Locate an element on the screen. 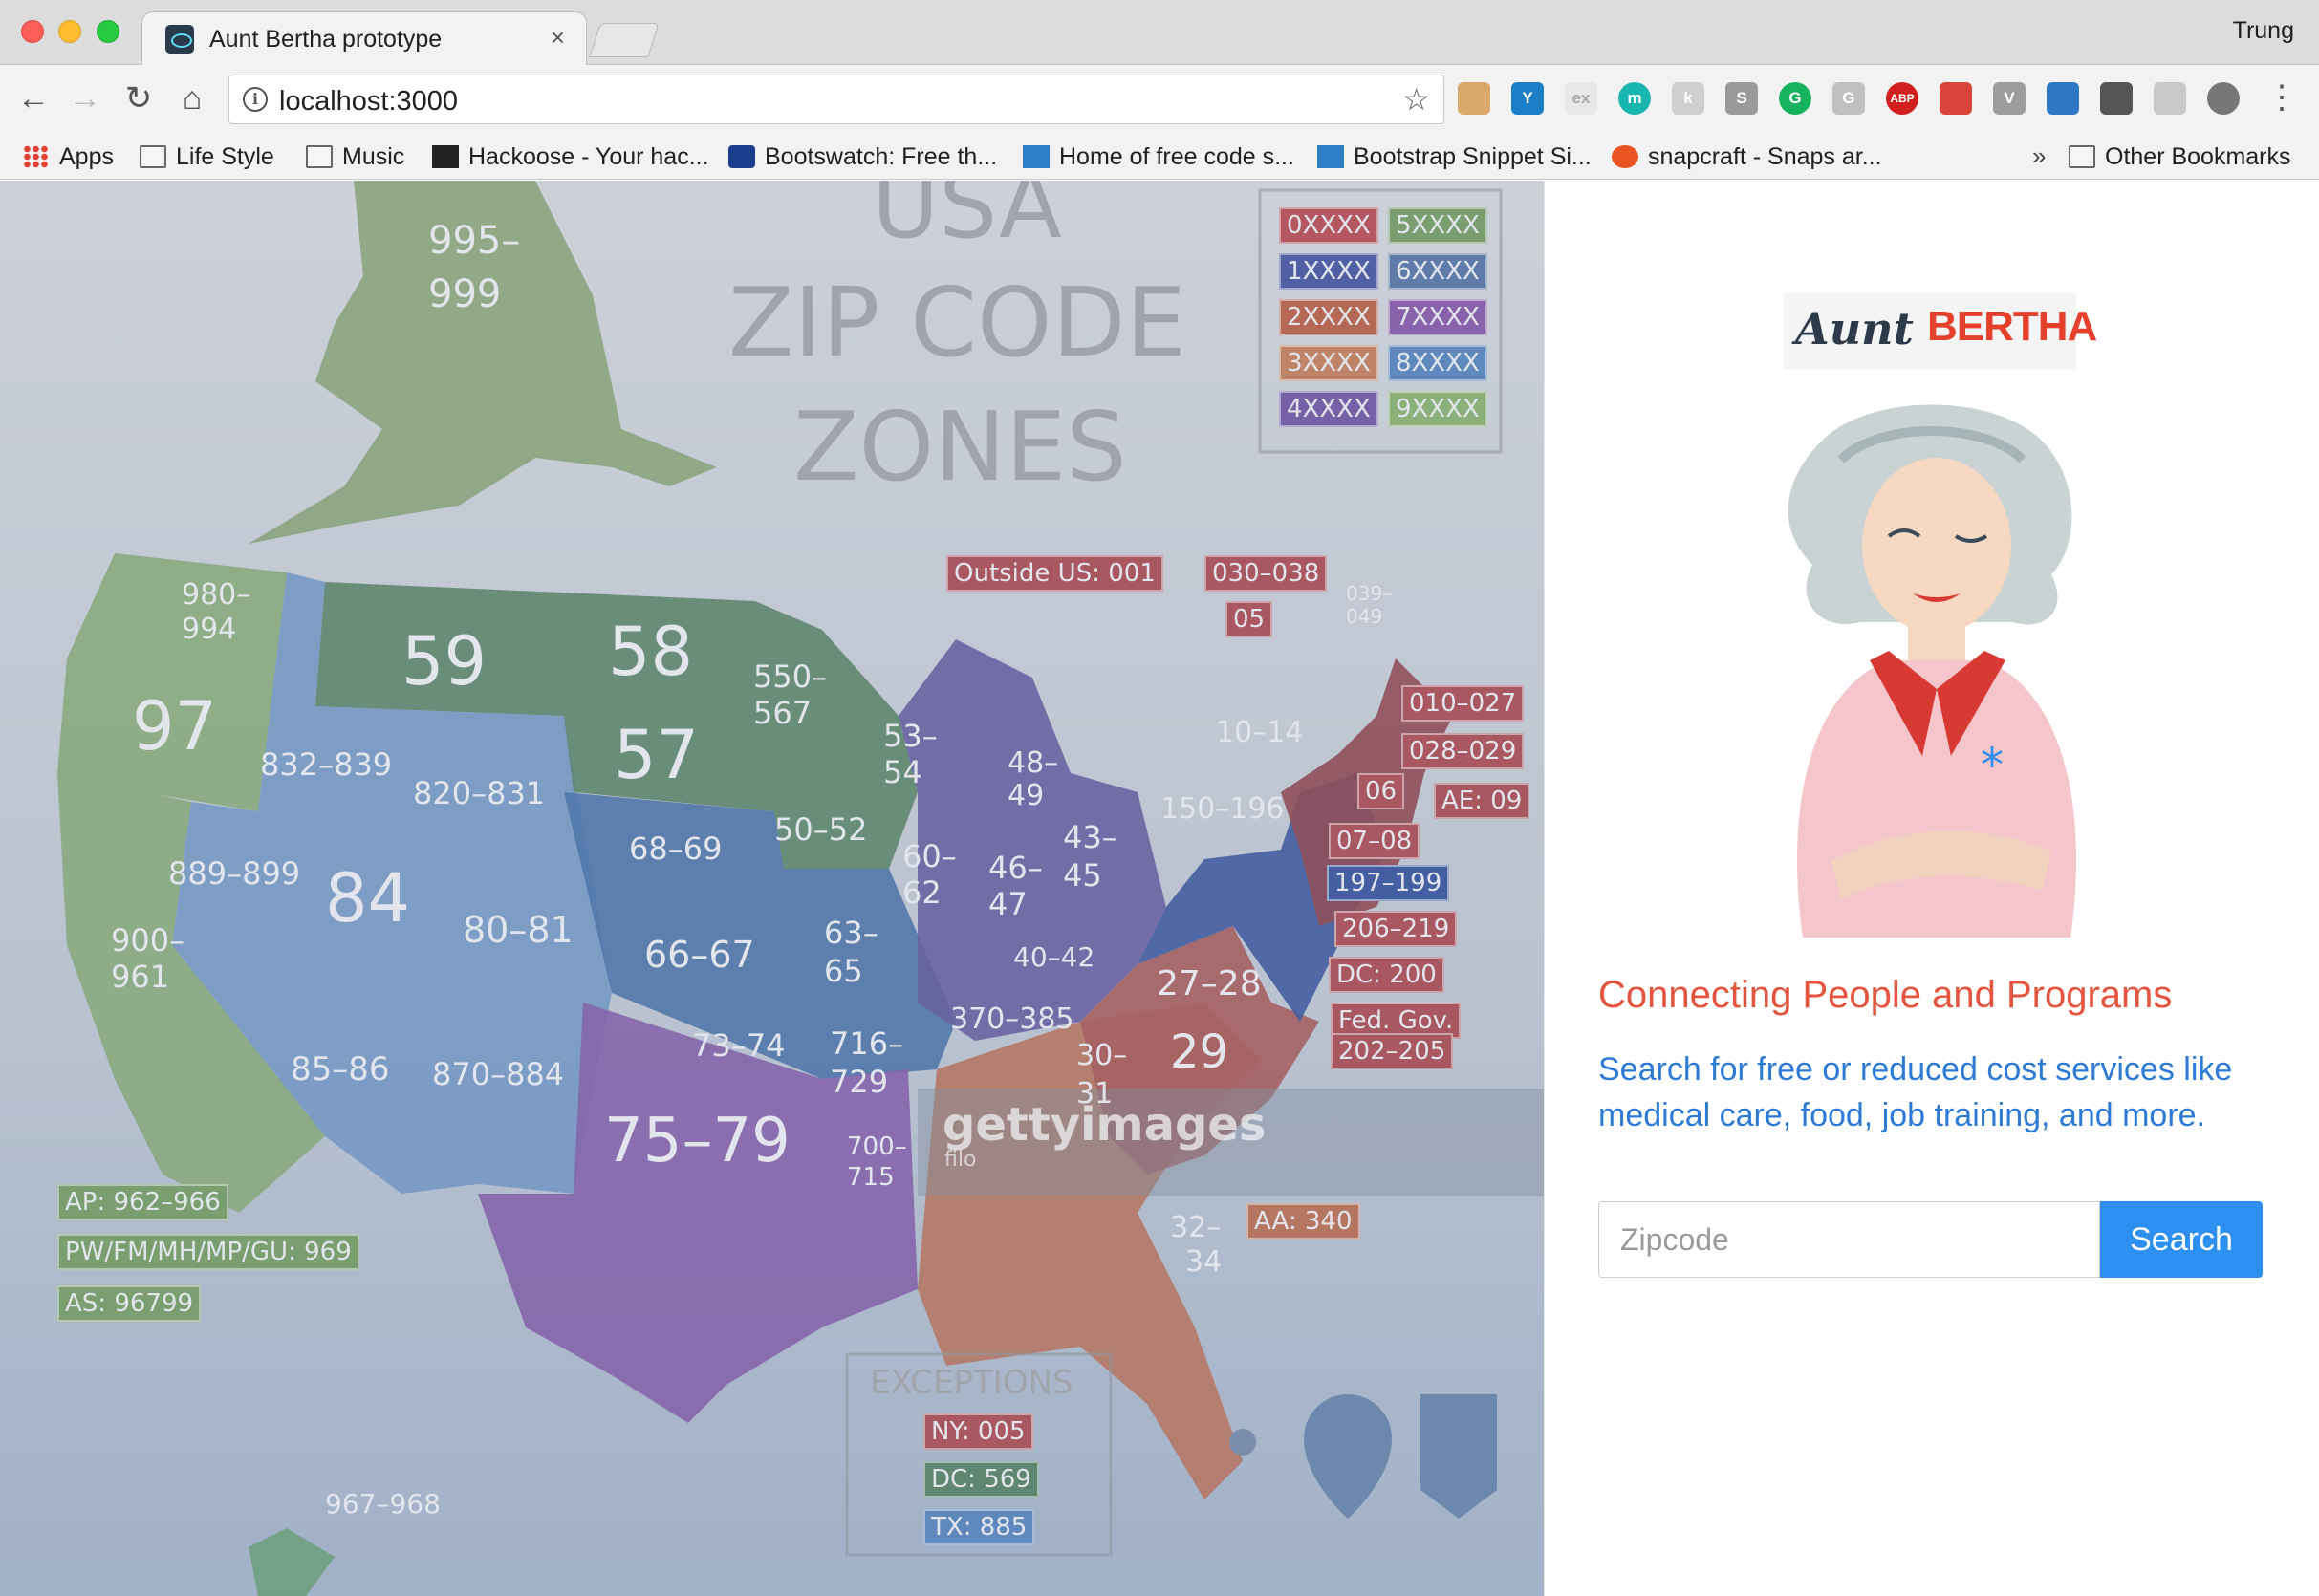  home-icon: ⌂ is located at coordinates (192, 99).